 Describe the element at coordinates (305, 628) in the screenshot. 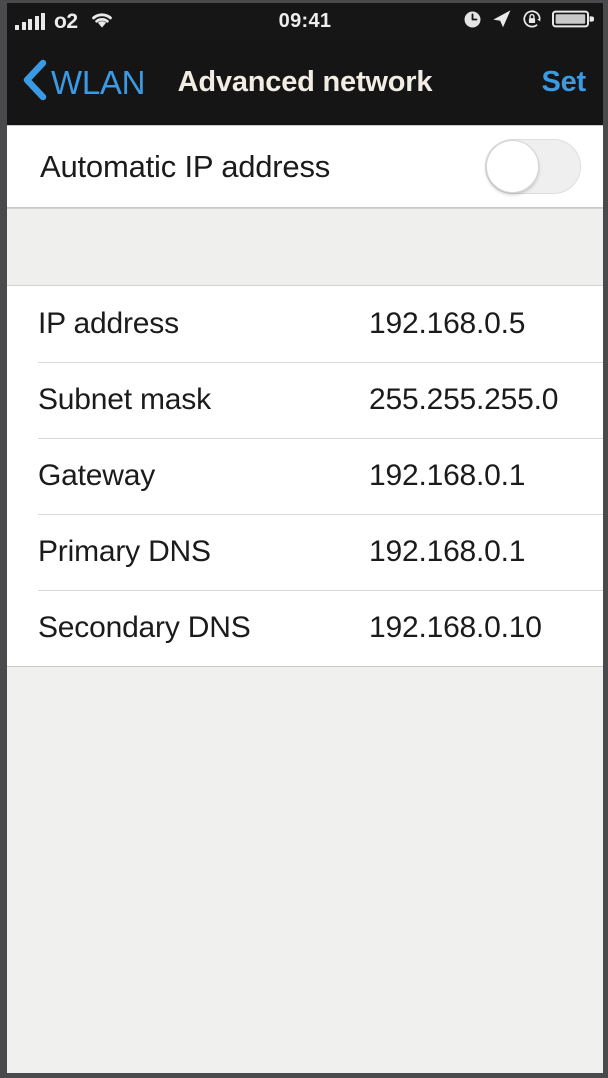

I see `table-row: Secondary DNS 192.168.0.10` at that location.